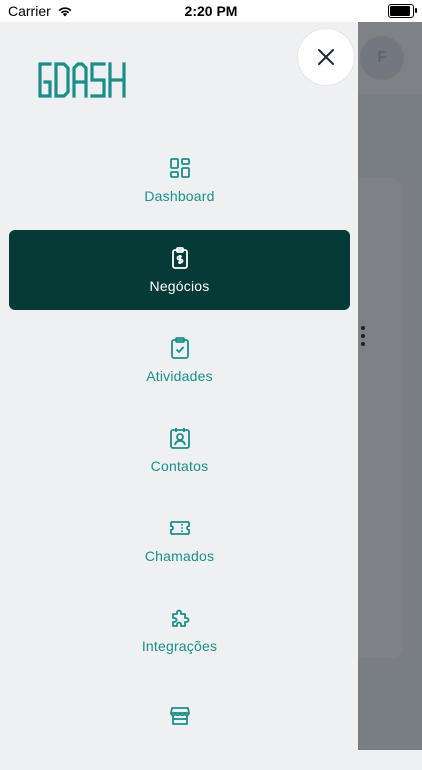 The image size is (422, 770). I want to click on menu-item-label: Negócios, so click(179, 286).